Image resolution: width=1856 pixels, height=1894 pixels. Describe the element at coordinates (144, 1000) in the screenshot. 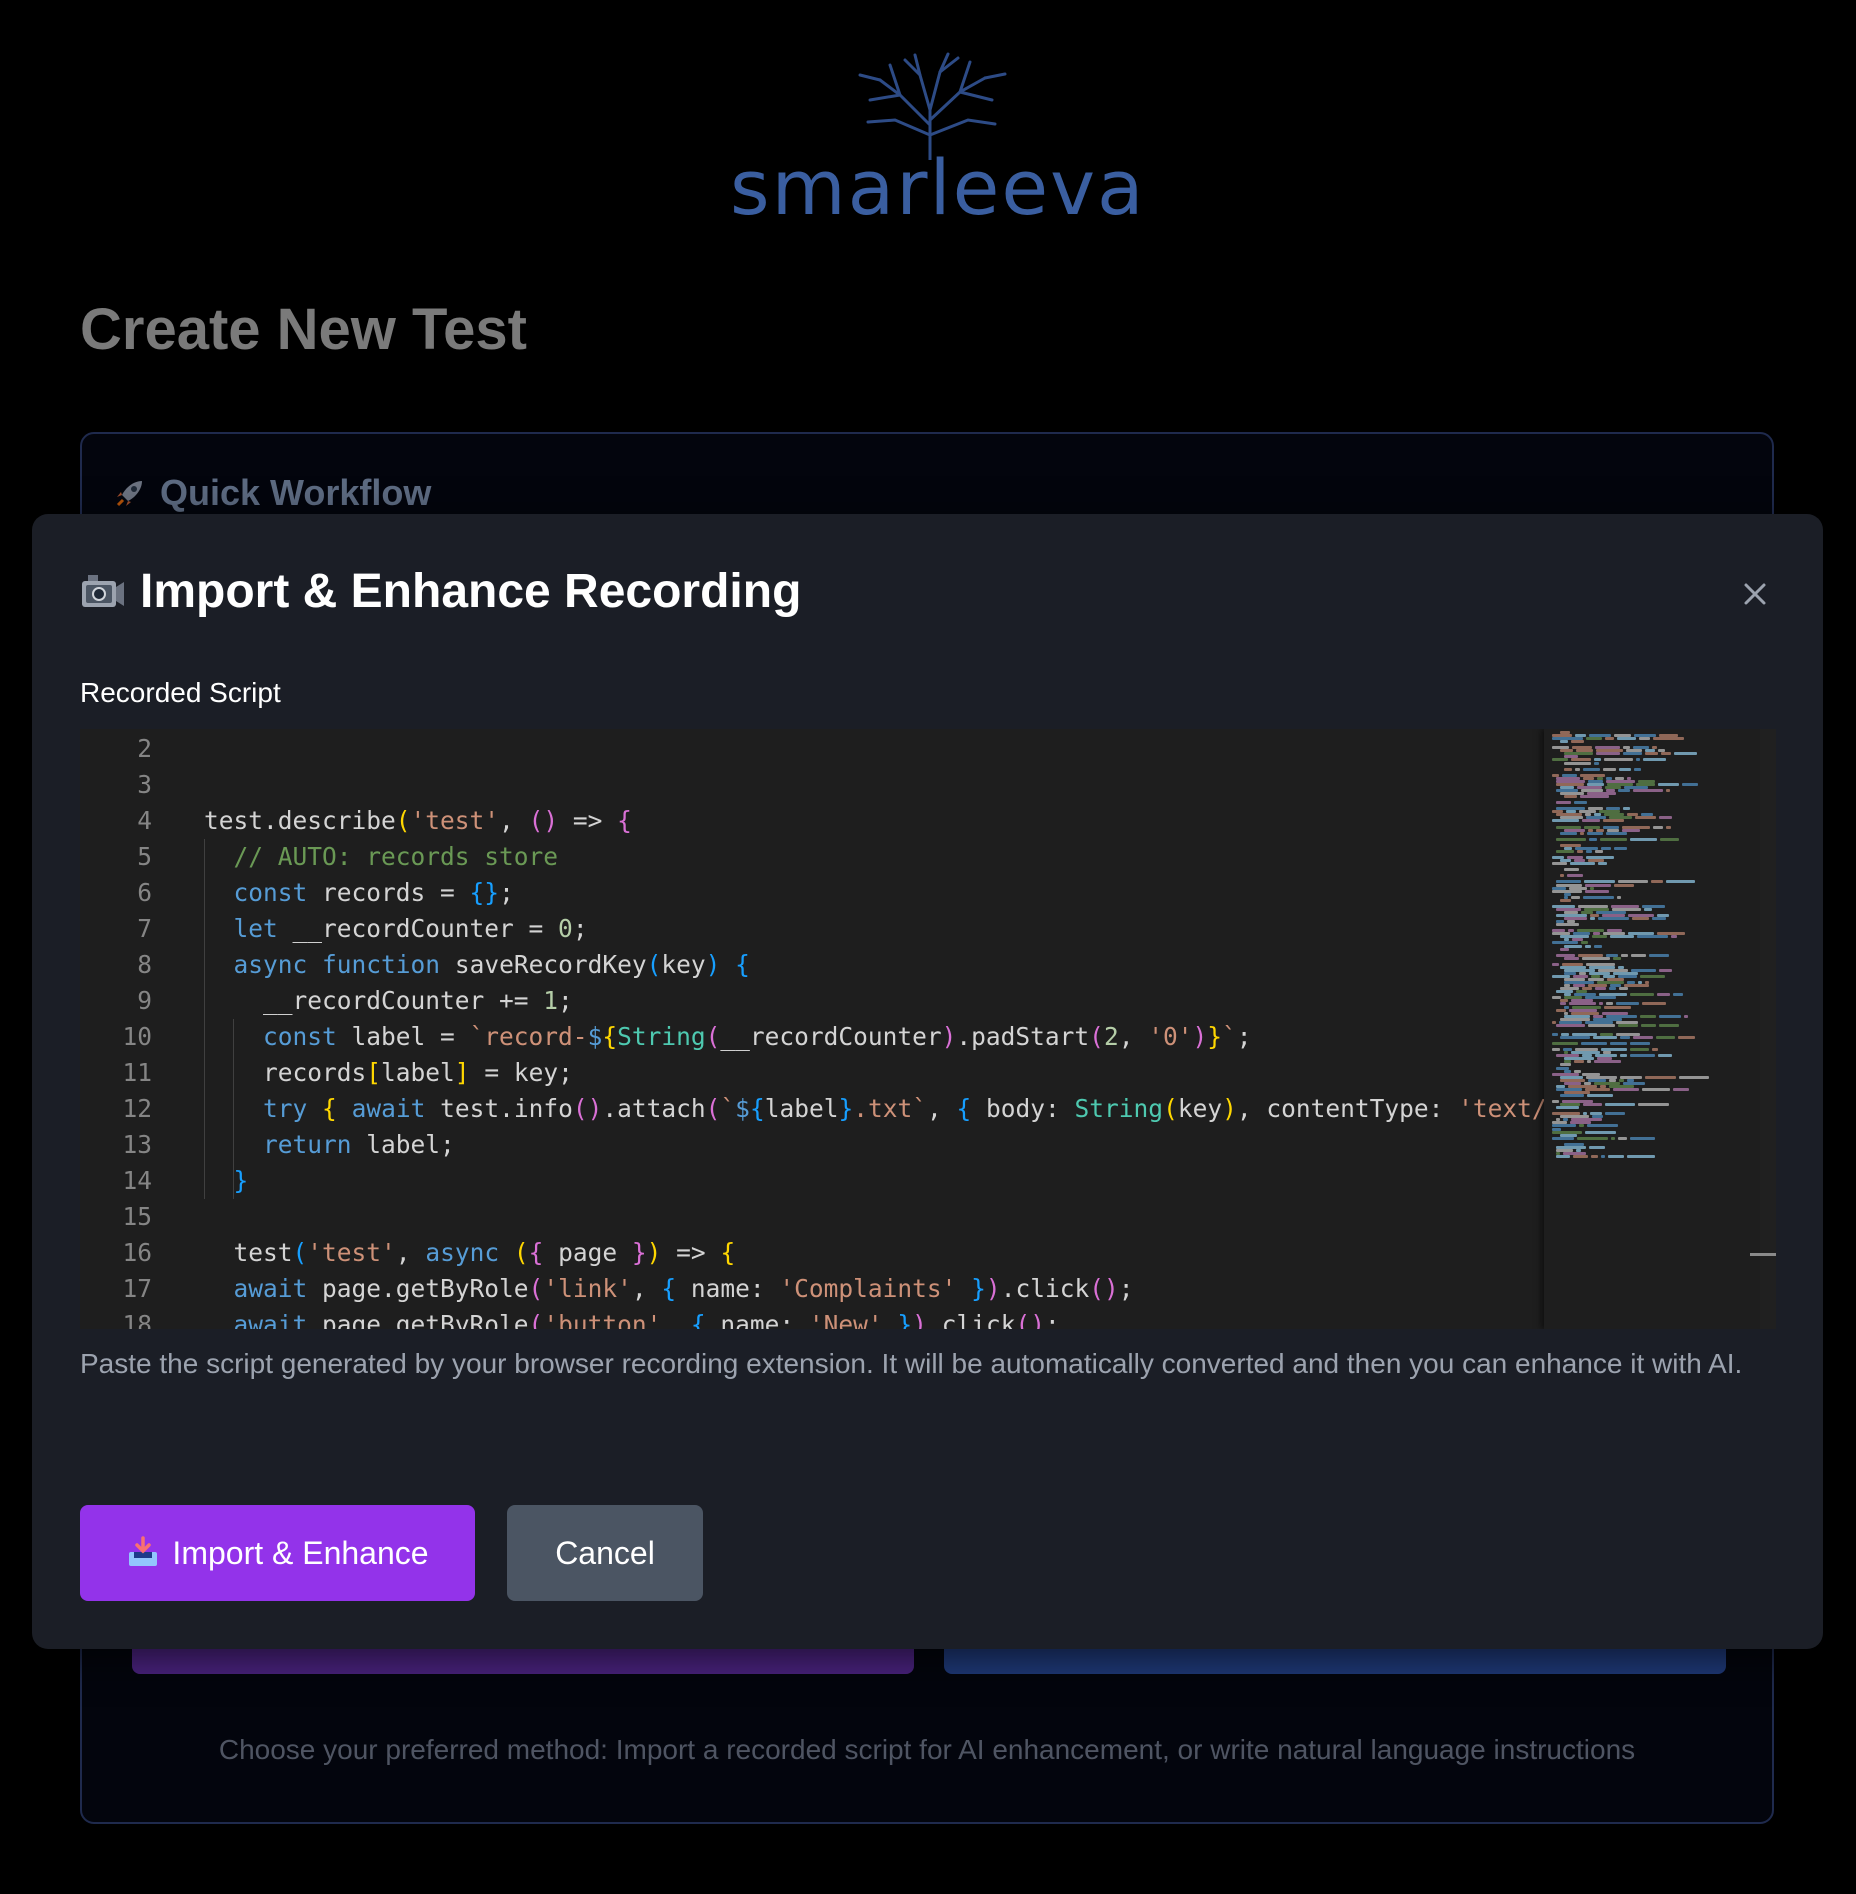

I see `line-number: 9` at that location.